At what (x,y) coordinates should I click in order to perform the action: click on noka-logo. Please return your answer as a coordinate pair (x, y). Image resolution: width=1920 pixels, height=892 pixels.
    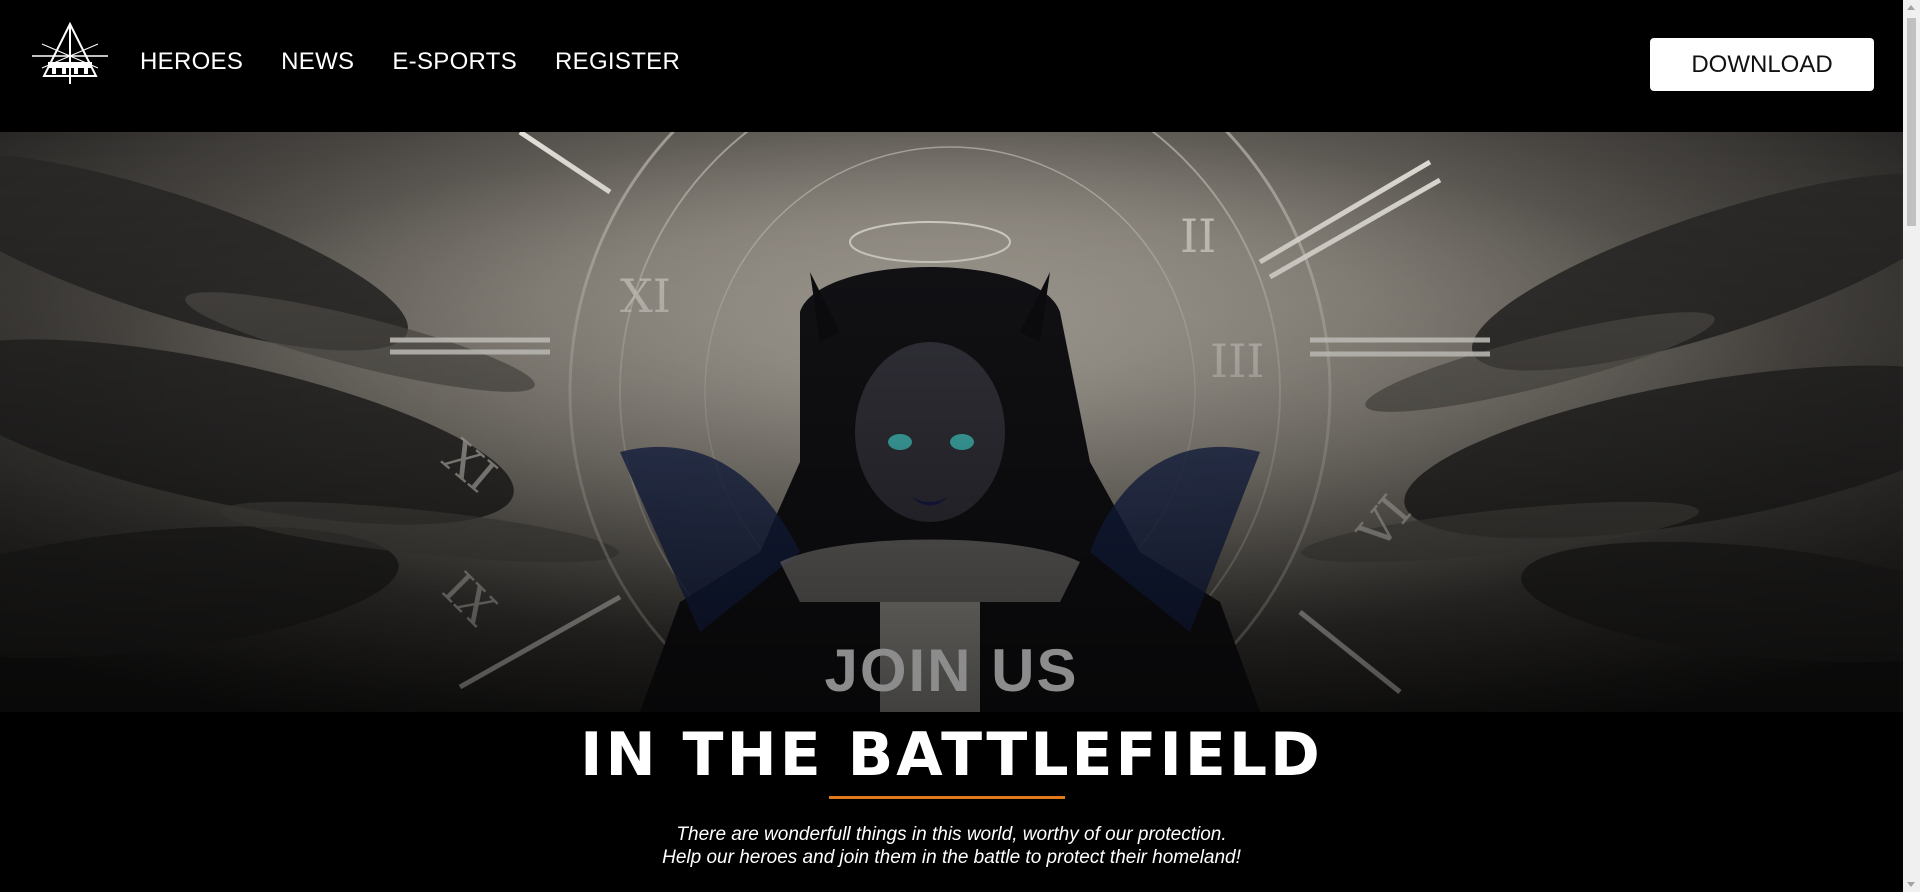
    Looking at the image, I should click on (70, 60).